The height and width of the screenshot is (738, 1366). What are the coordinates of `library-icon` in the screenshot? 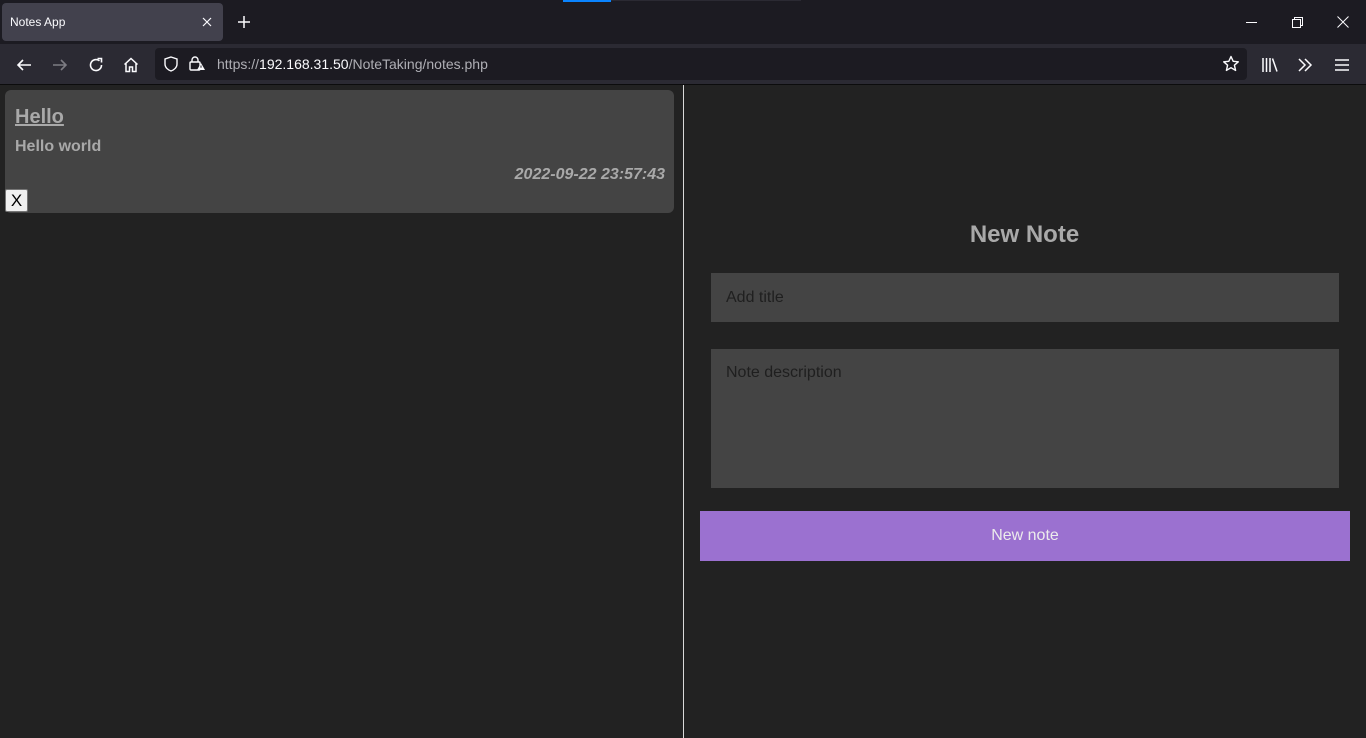 It's located at (1270, 65).